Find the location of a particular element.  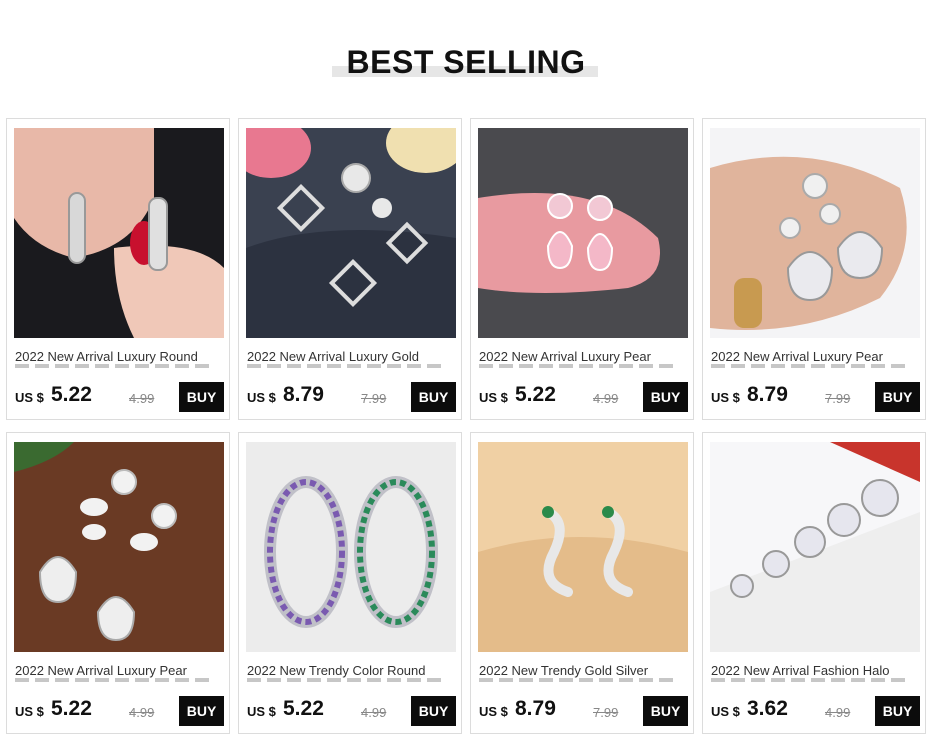

price-value: 3.62 is located at coordinates (767, 708).